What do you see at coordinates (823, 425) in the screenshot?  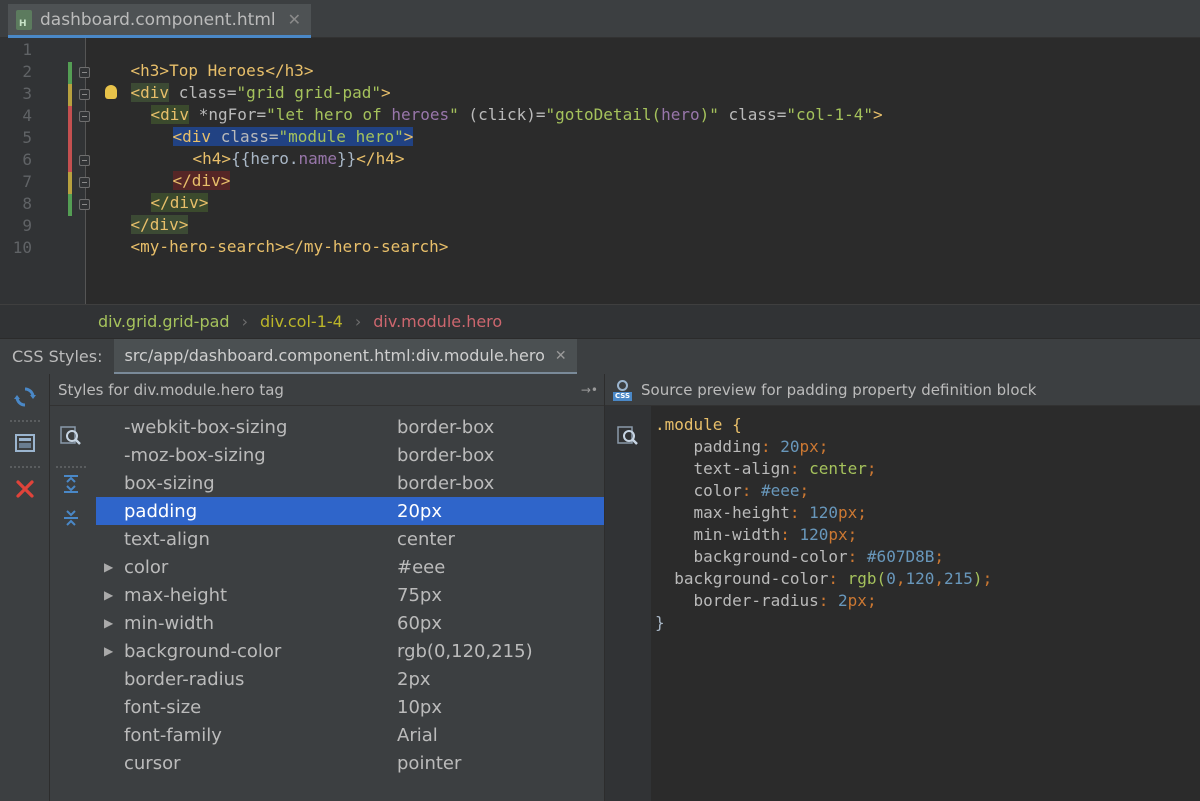 I see `preview-line: .module {` at bounding box center [823, 425].